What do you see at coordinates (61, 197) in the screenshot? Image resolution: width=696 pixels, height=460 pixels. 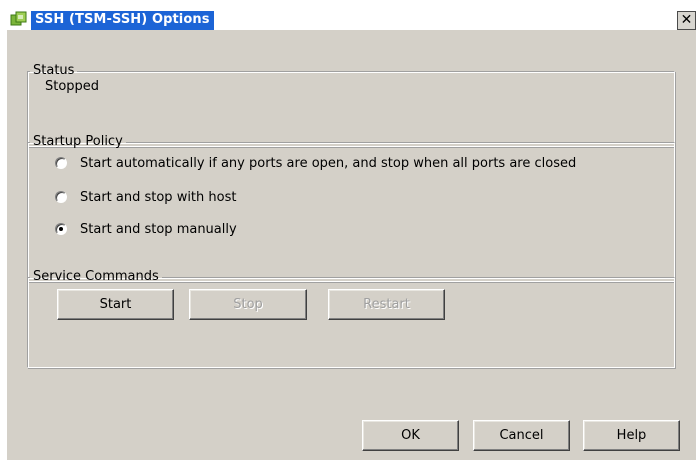 I see `radio-with-host` at bounding box center [61, 197].